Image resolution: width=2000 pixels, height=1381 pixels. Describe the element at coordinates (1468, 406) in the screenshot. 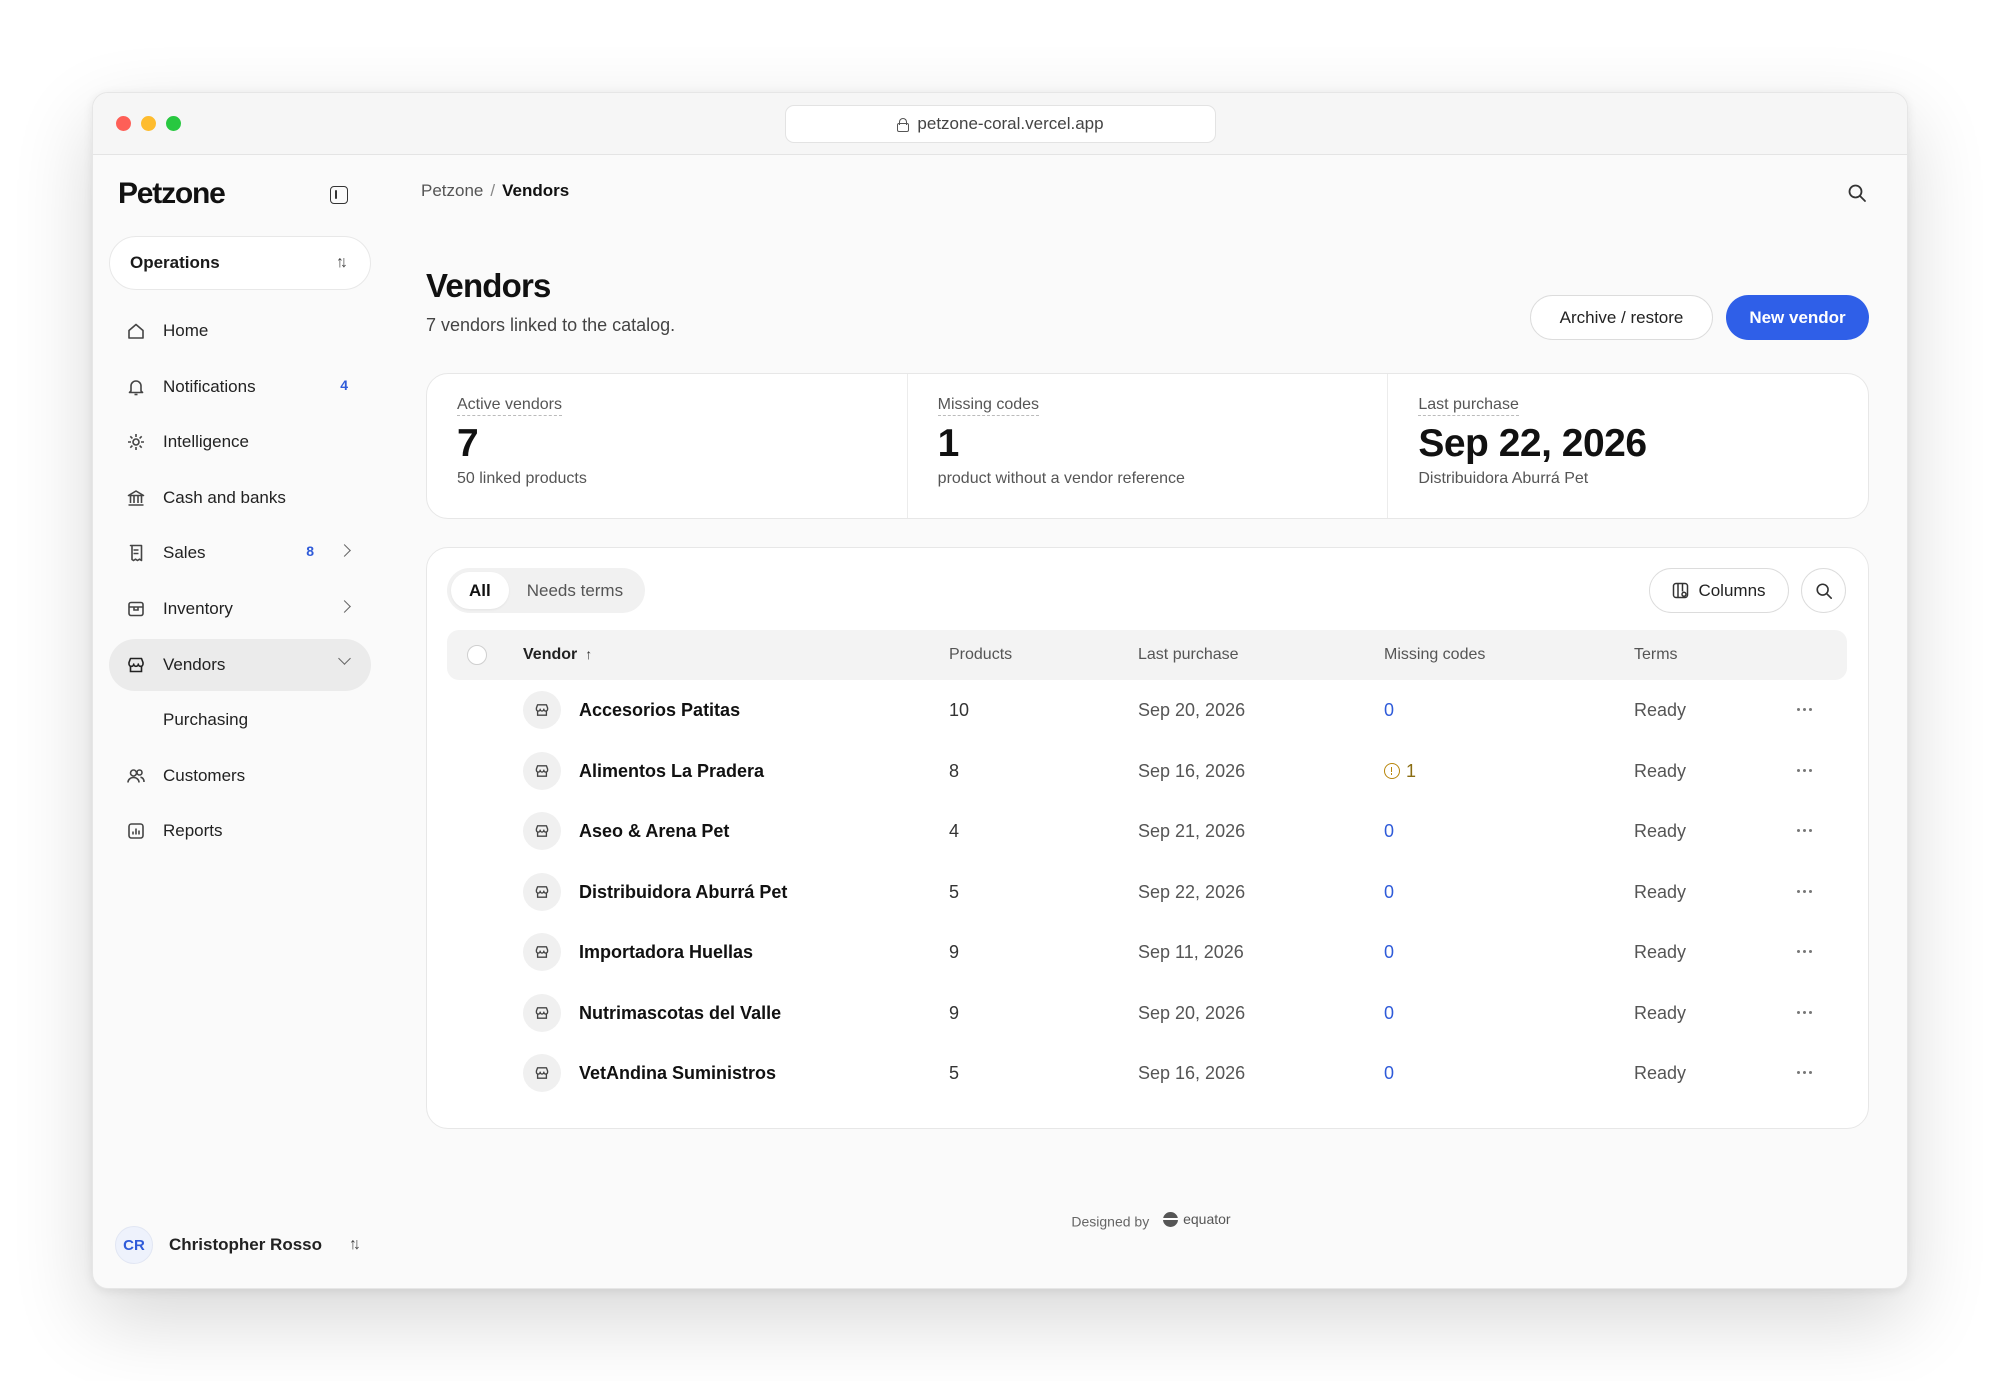

I see `stat-label: Last purchase` at that location.